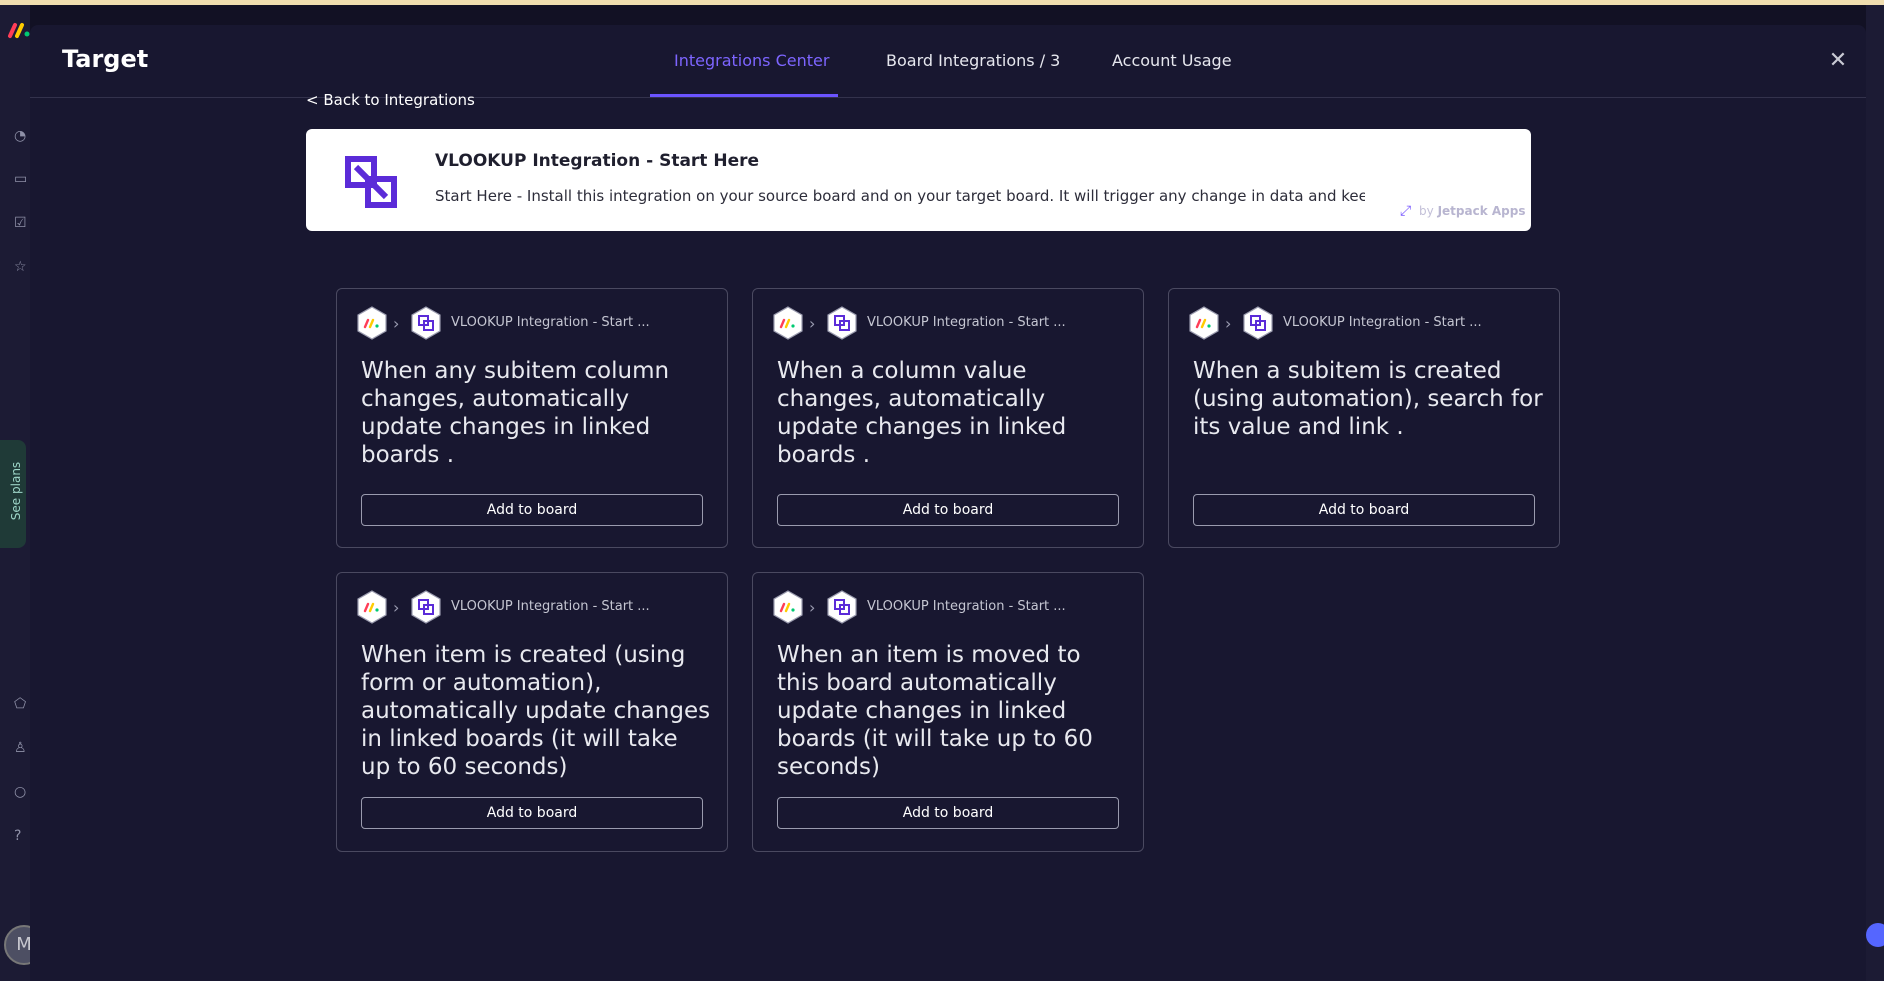 The image size is (1884, 981). I want to click on background-right-panel, so click(1875, 493).